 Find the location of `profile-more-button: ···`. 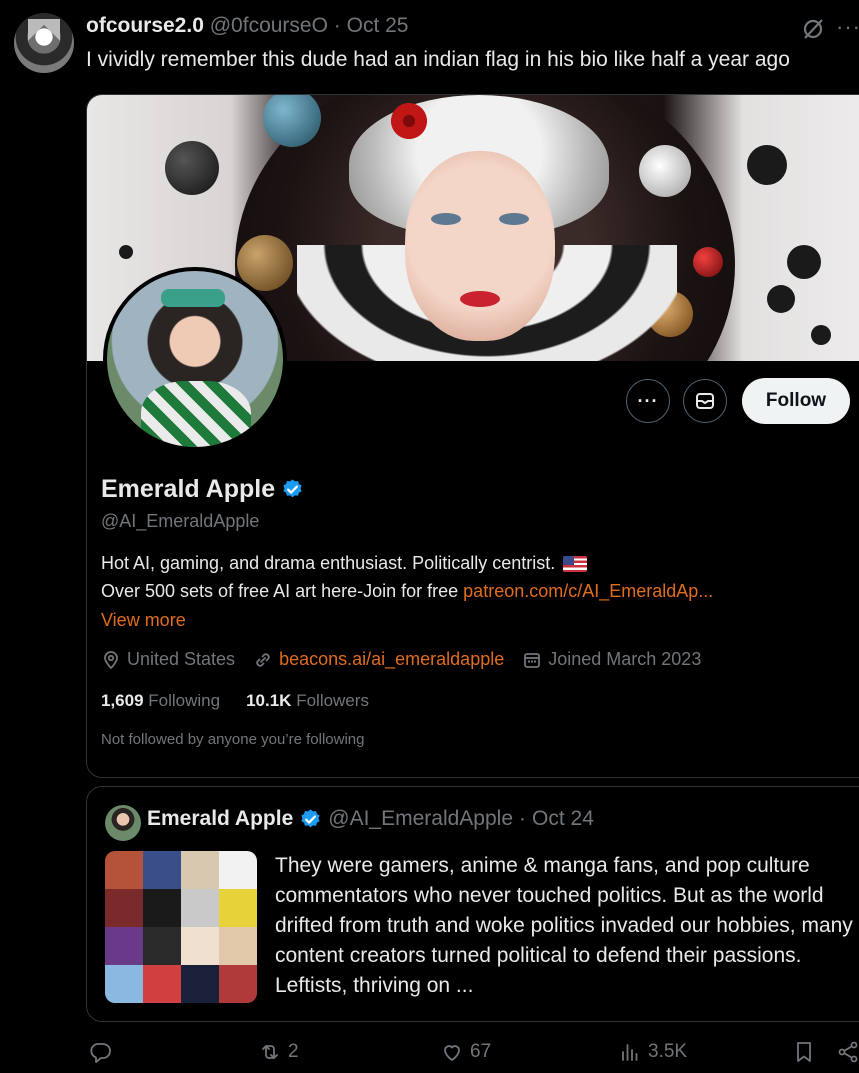

profile-more-button: ··· is located at coordinates (648, 401).